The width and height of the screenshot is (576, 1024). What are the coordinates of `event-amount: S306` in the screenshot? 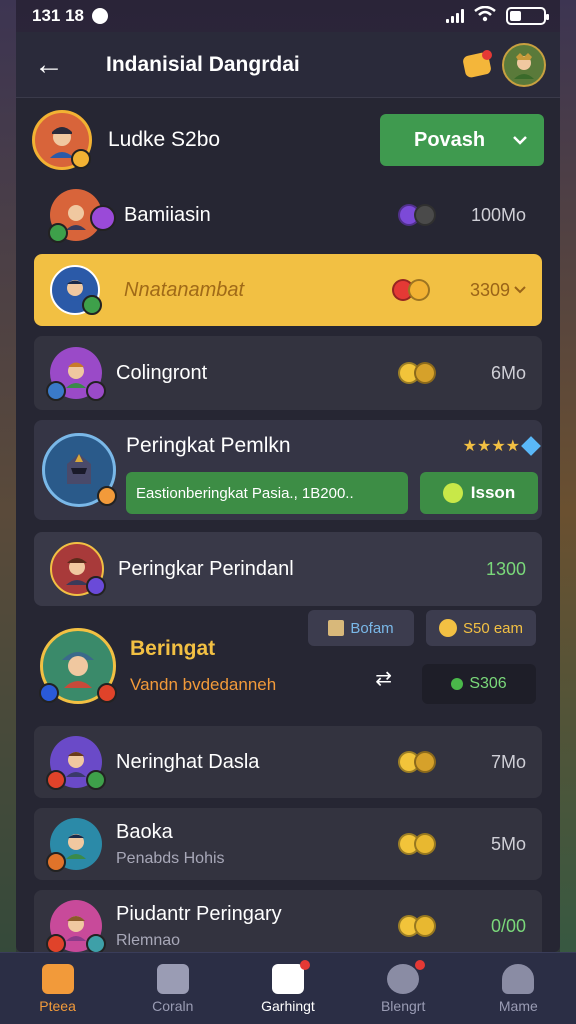 It's located at (479, 684).